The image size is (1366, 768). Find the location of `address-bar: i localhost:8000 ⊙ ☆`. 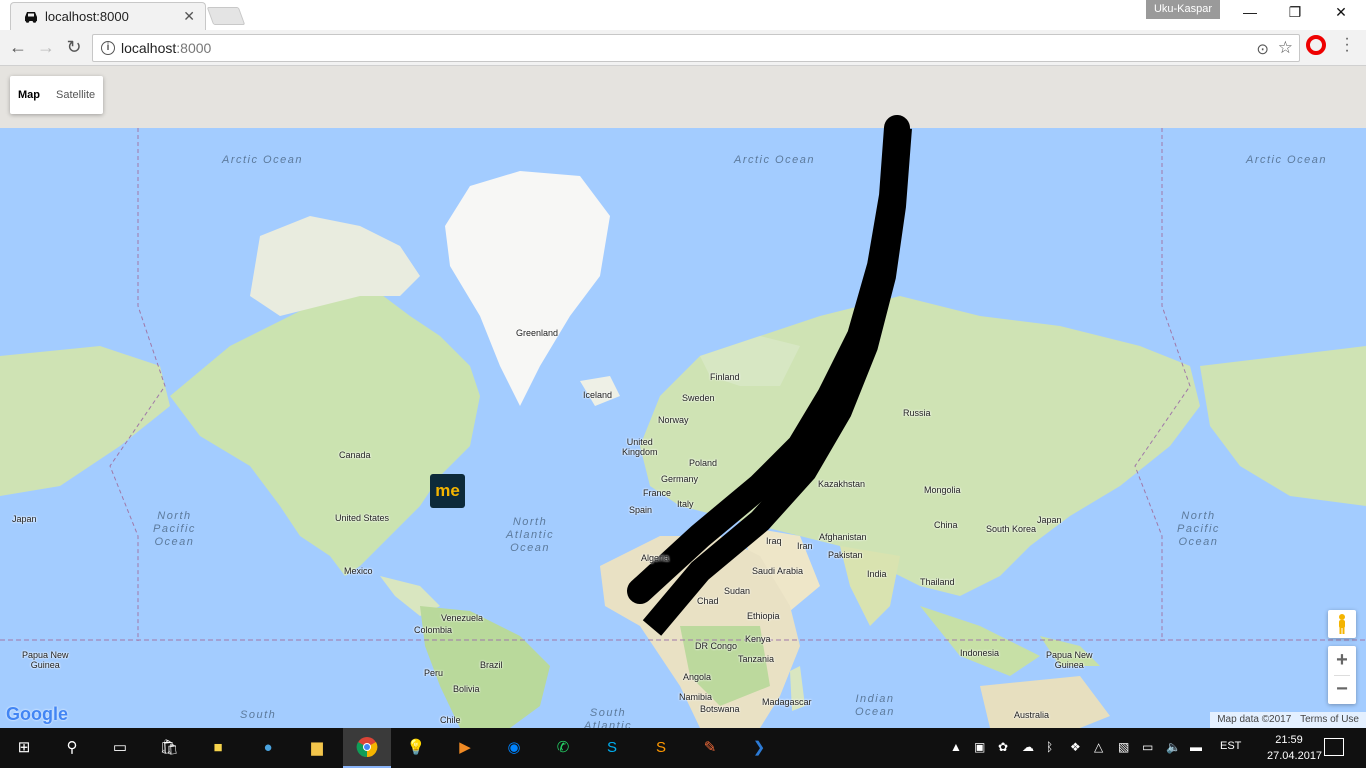

address-bar: i localhost:8000 ⊙ ☆ is located at coordinates (696, 48).